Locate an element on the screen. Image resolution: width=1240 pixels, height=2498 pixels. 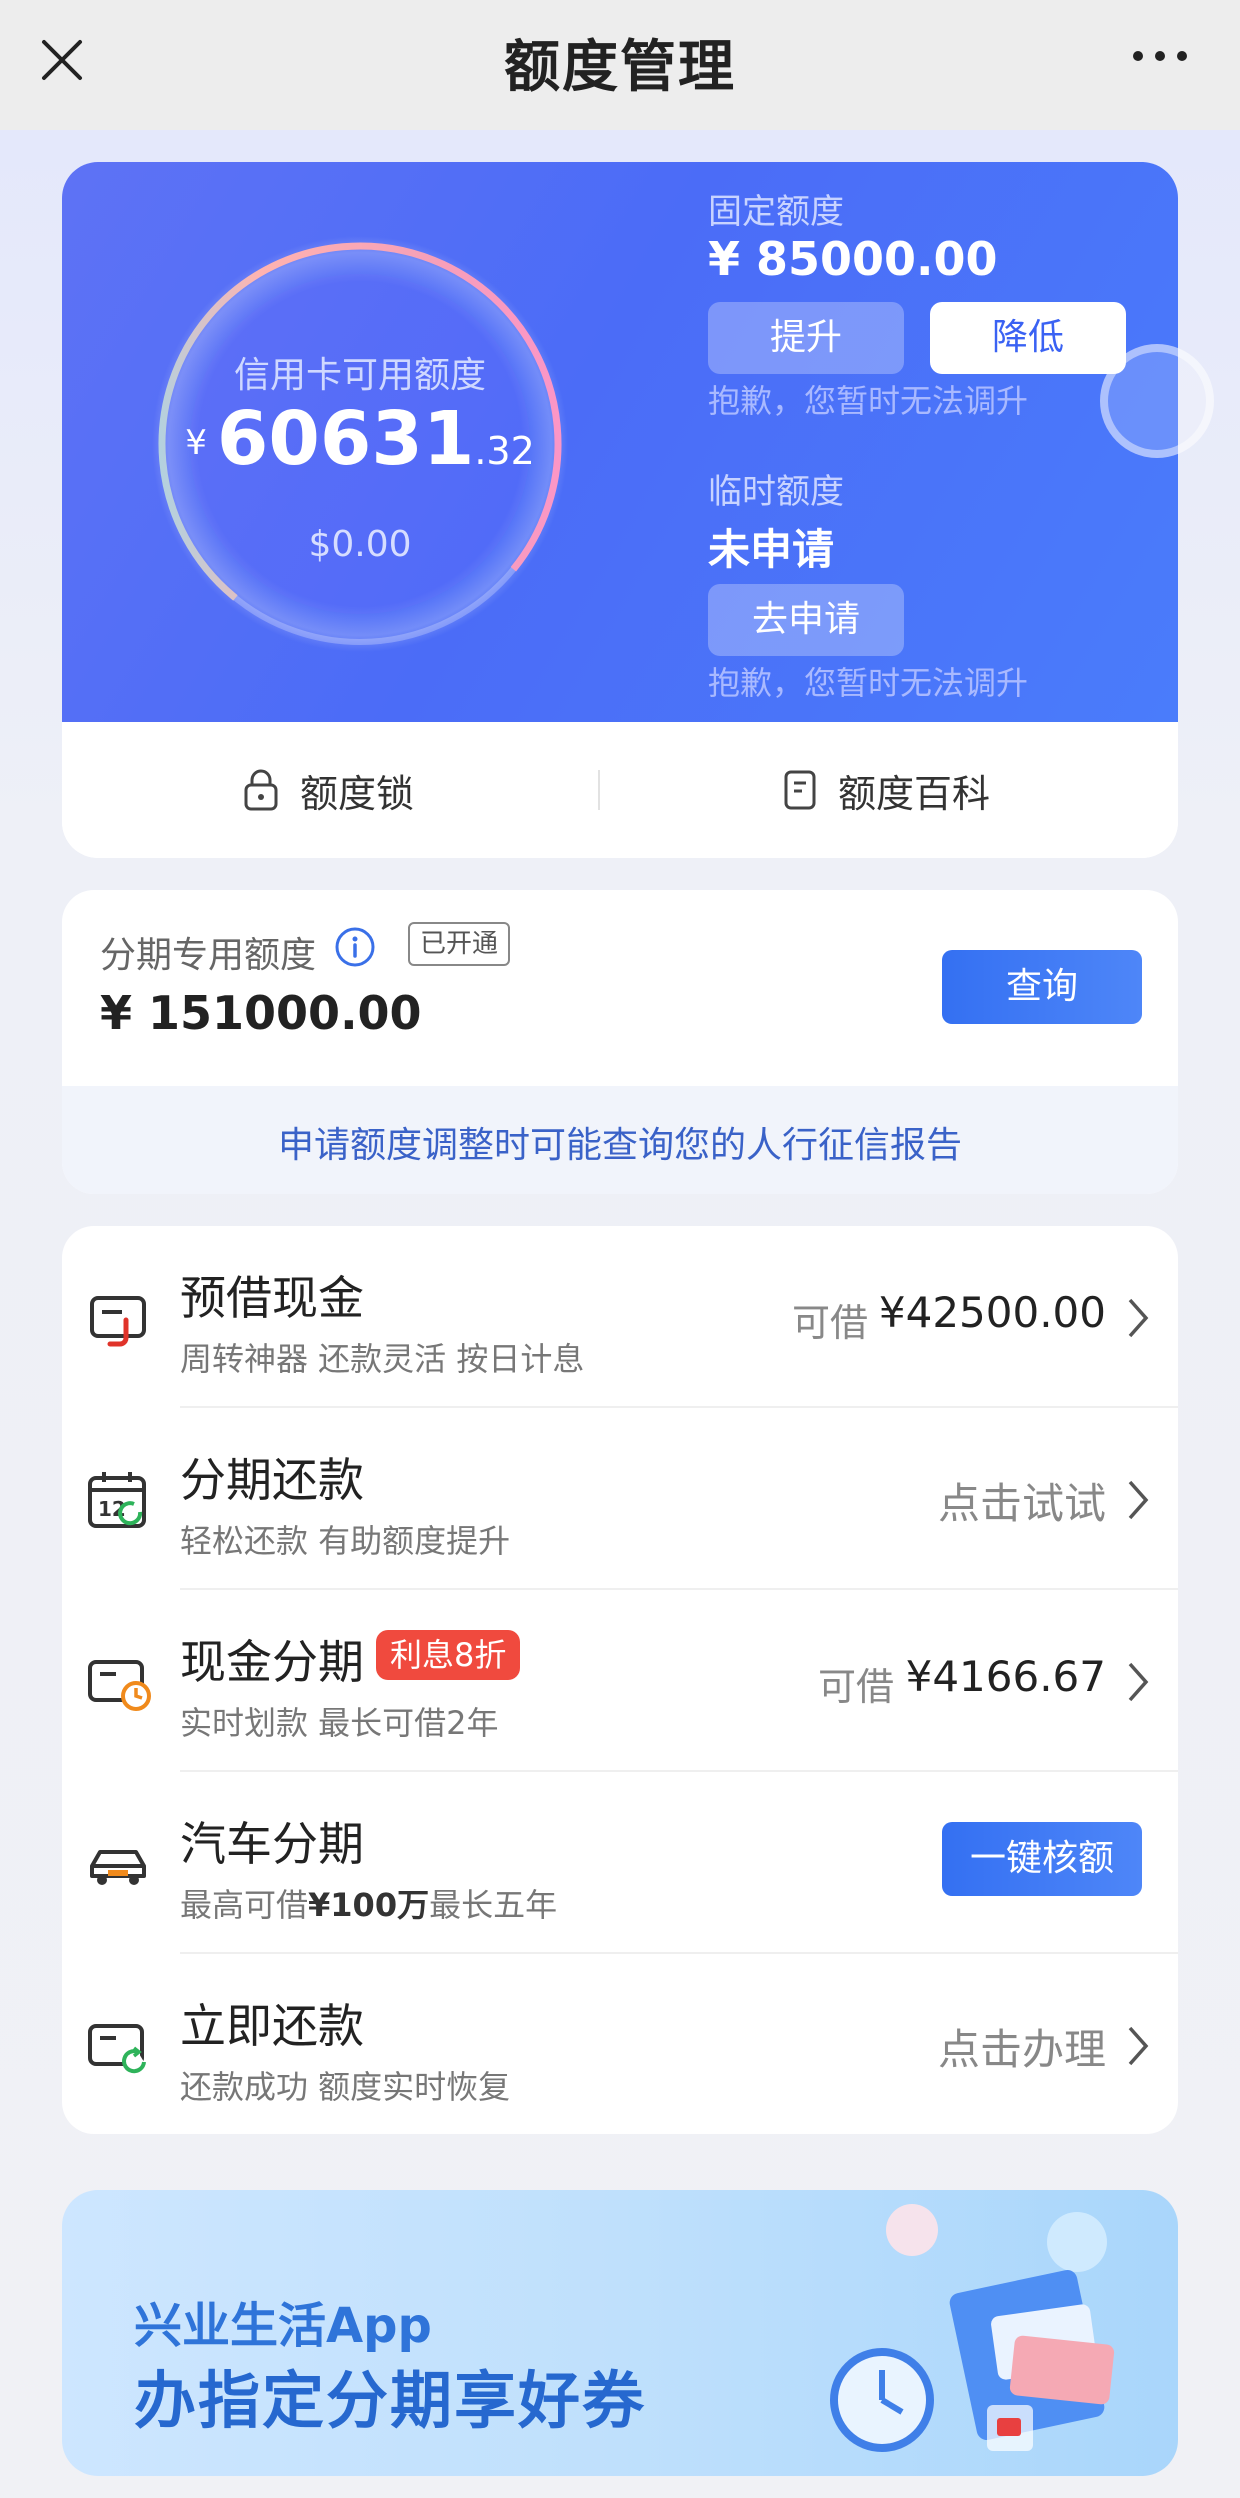
raise-limit-button: 提升 is located at coordinates (806, 338).